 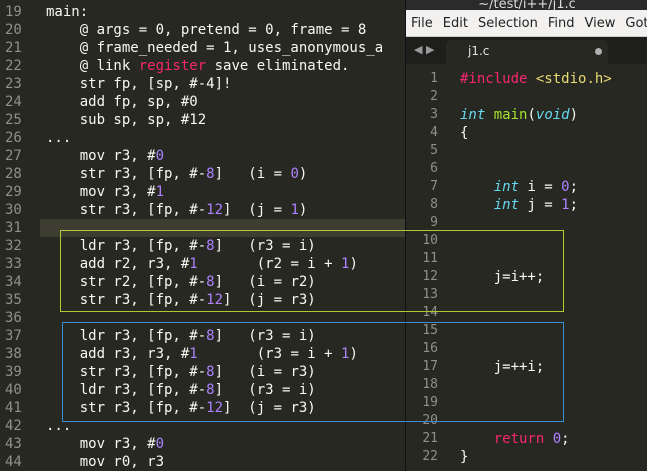 What do you see at coordinates (13, 228) in the screenshot?
I see `line-number: 31` at bounding box center [13, 228].